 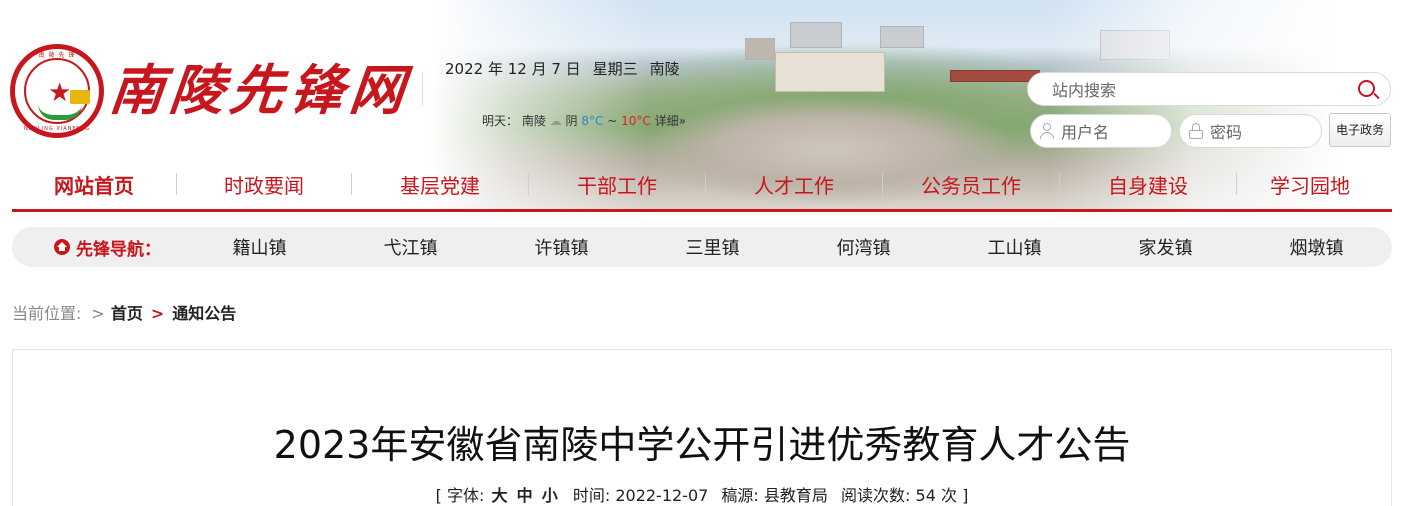 What do you see at coordinates (264, 184) in the screenshot?
I see `nav-item-news: 时政要闻` at bounding box center [264, 184].